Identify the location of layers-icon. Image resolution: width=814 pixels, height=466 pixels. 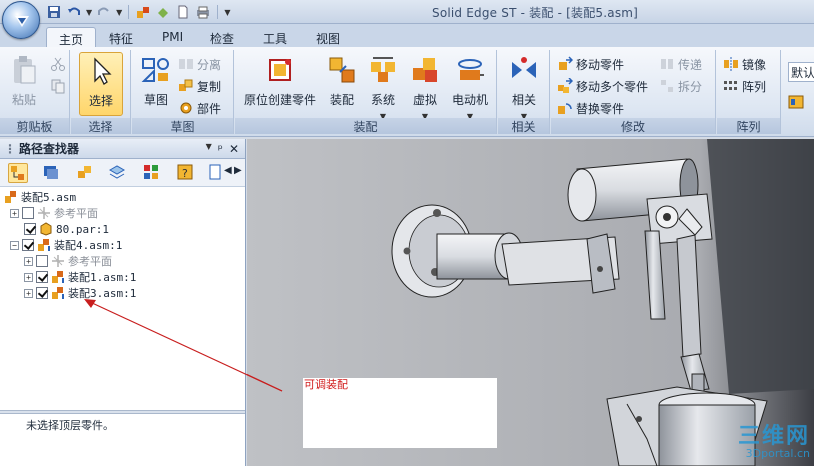
(117, 172).